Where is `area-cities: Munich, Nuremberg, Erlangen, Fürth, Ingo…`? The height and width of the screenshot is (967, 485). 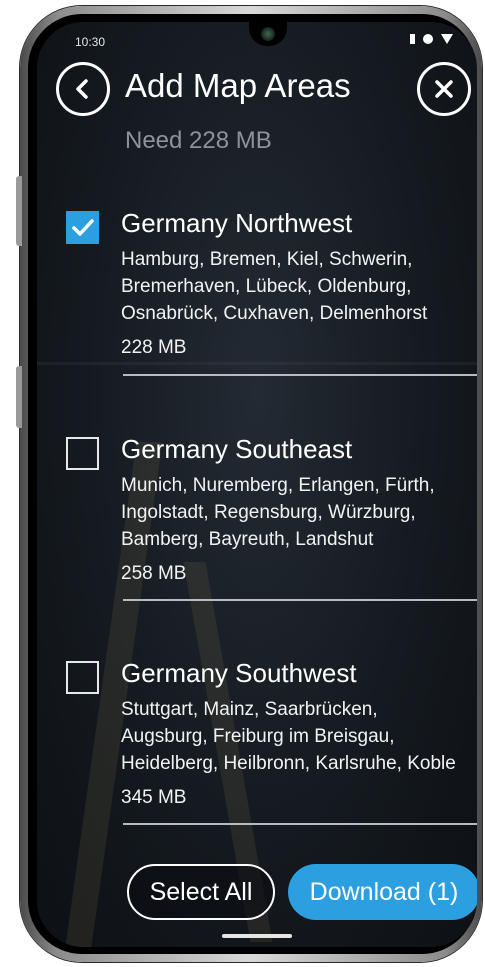 area-cities: Munich, Nuremberg, Erlangen, Fürth, Ingo… is located at coordinates (278, 512).